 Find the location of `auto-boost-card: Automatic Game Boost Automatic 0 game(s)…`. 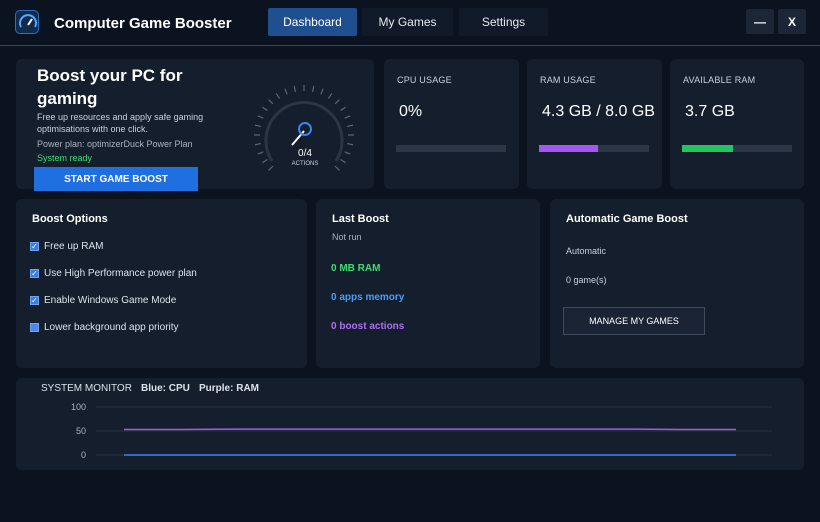

auto-boost-card: Automatic Game Boost Automatic 0 game(s)… is located at coordinates (677, 283).